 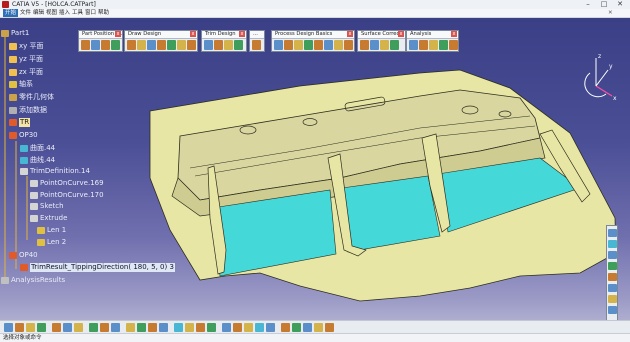 I want to click on tree-item-tr: TR, so click(x=20, y=122).